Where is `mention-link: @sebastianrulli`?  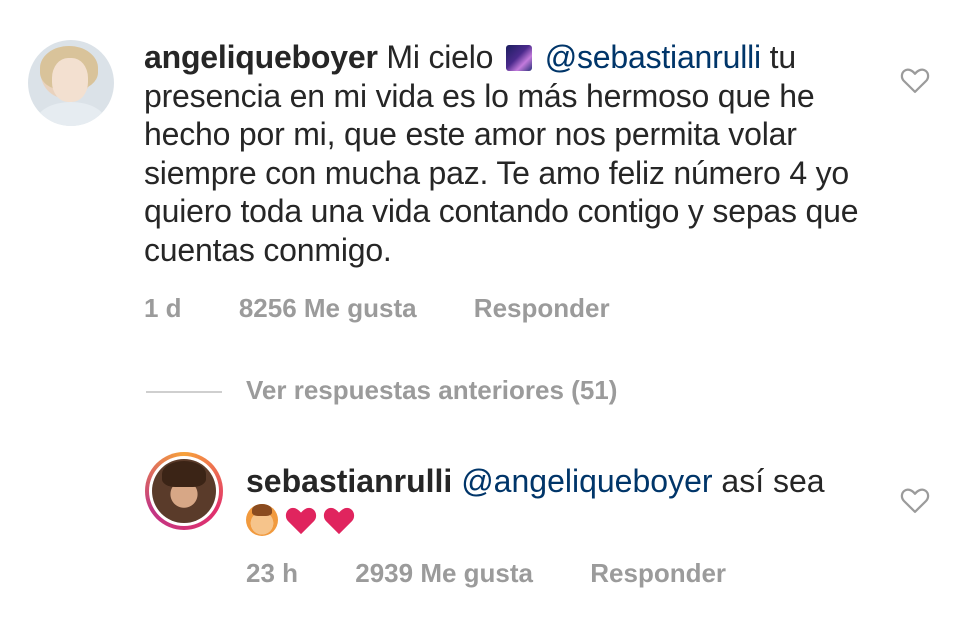
mention-link: @sebastianrulli is located at coordinates (653, 57).